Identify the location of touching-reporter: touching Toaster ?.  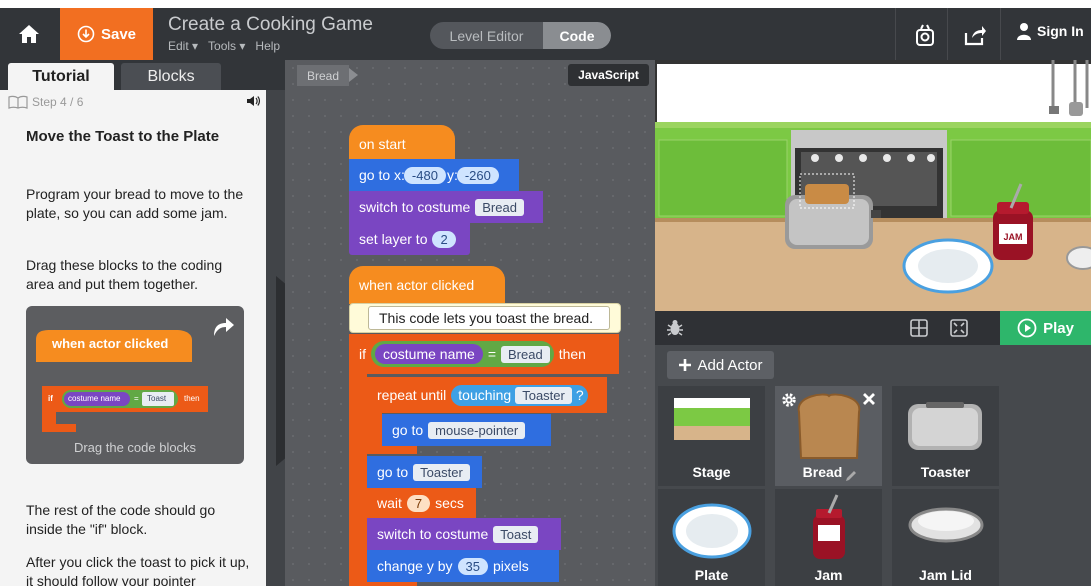
(519, 395).